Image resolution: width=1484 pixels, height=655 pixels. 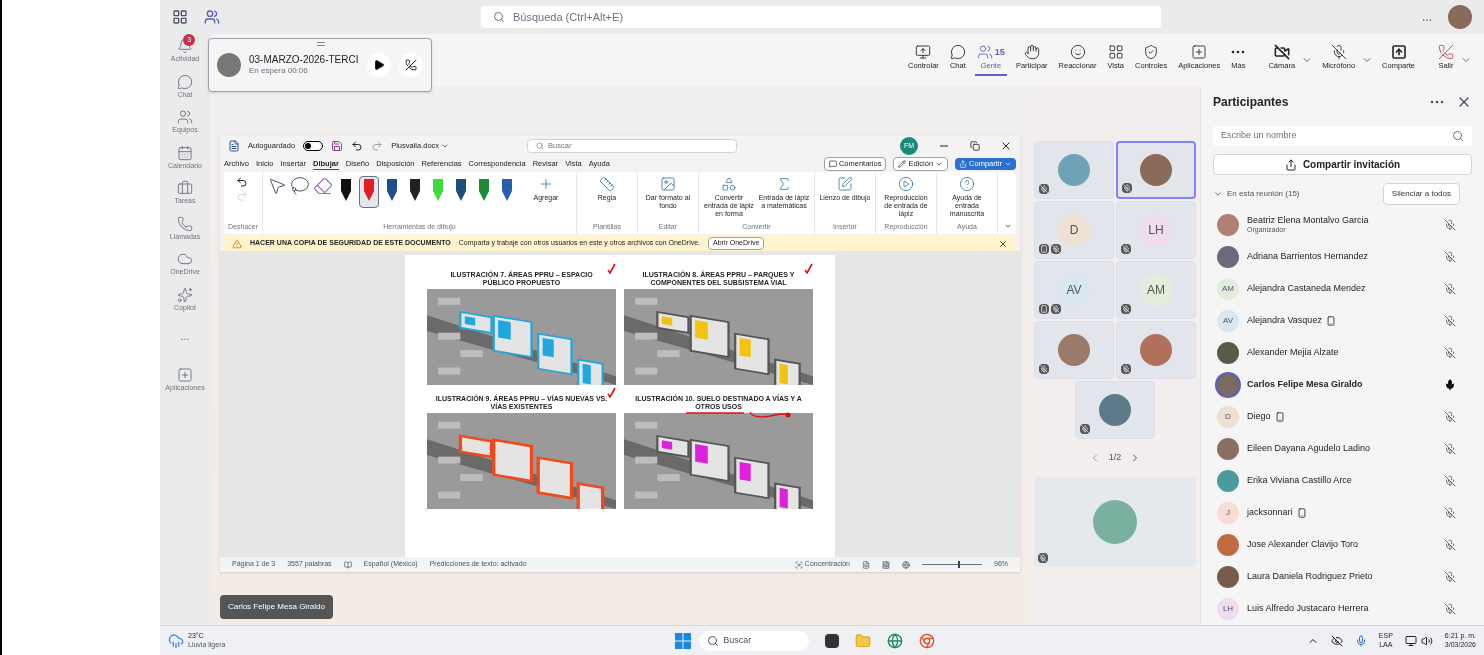 I want to click on call-title: 03-MARZO-2026-TERCI, so click(x=304, y=60).